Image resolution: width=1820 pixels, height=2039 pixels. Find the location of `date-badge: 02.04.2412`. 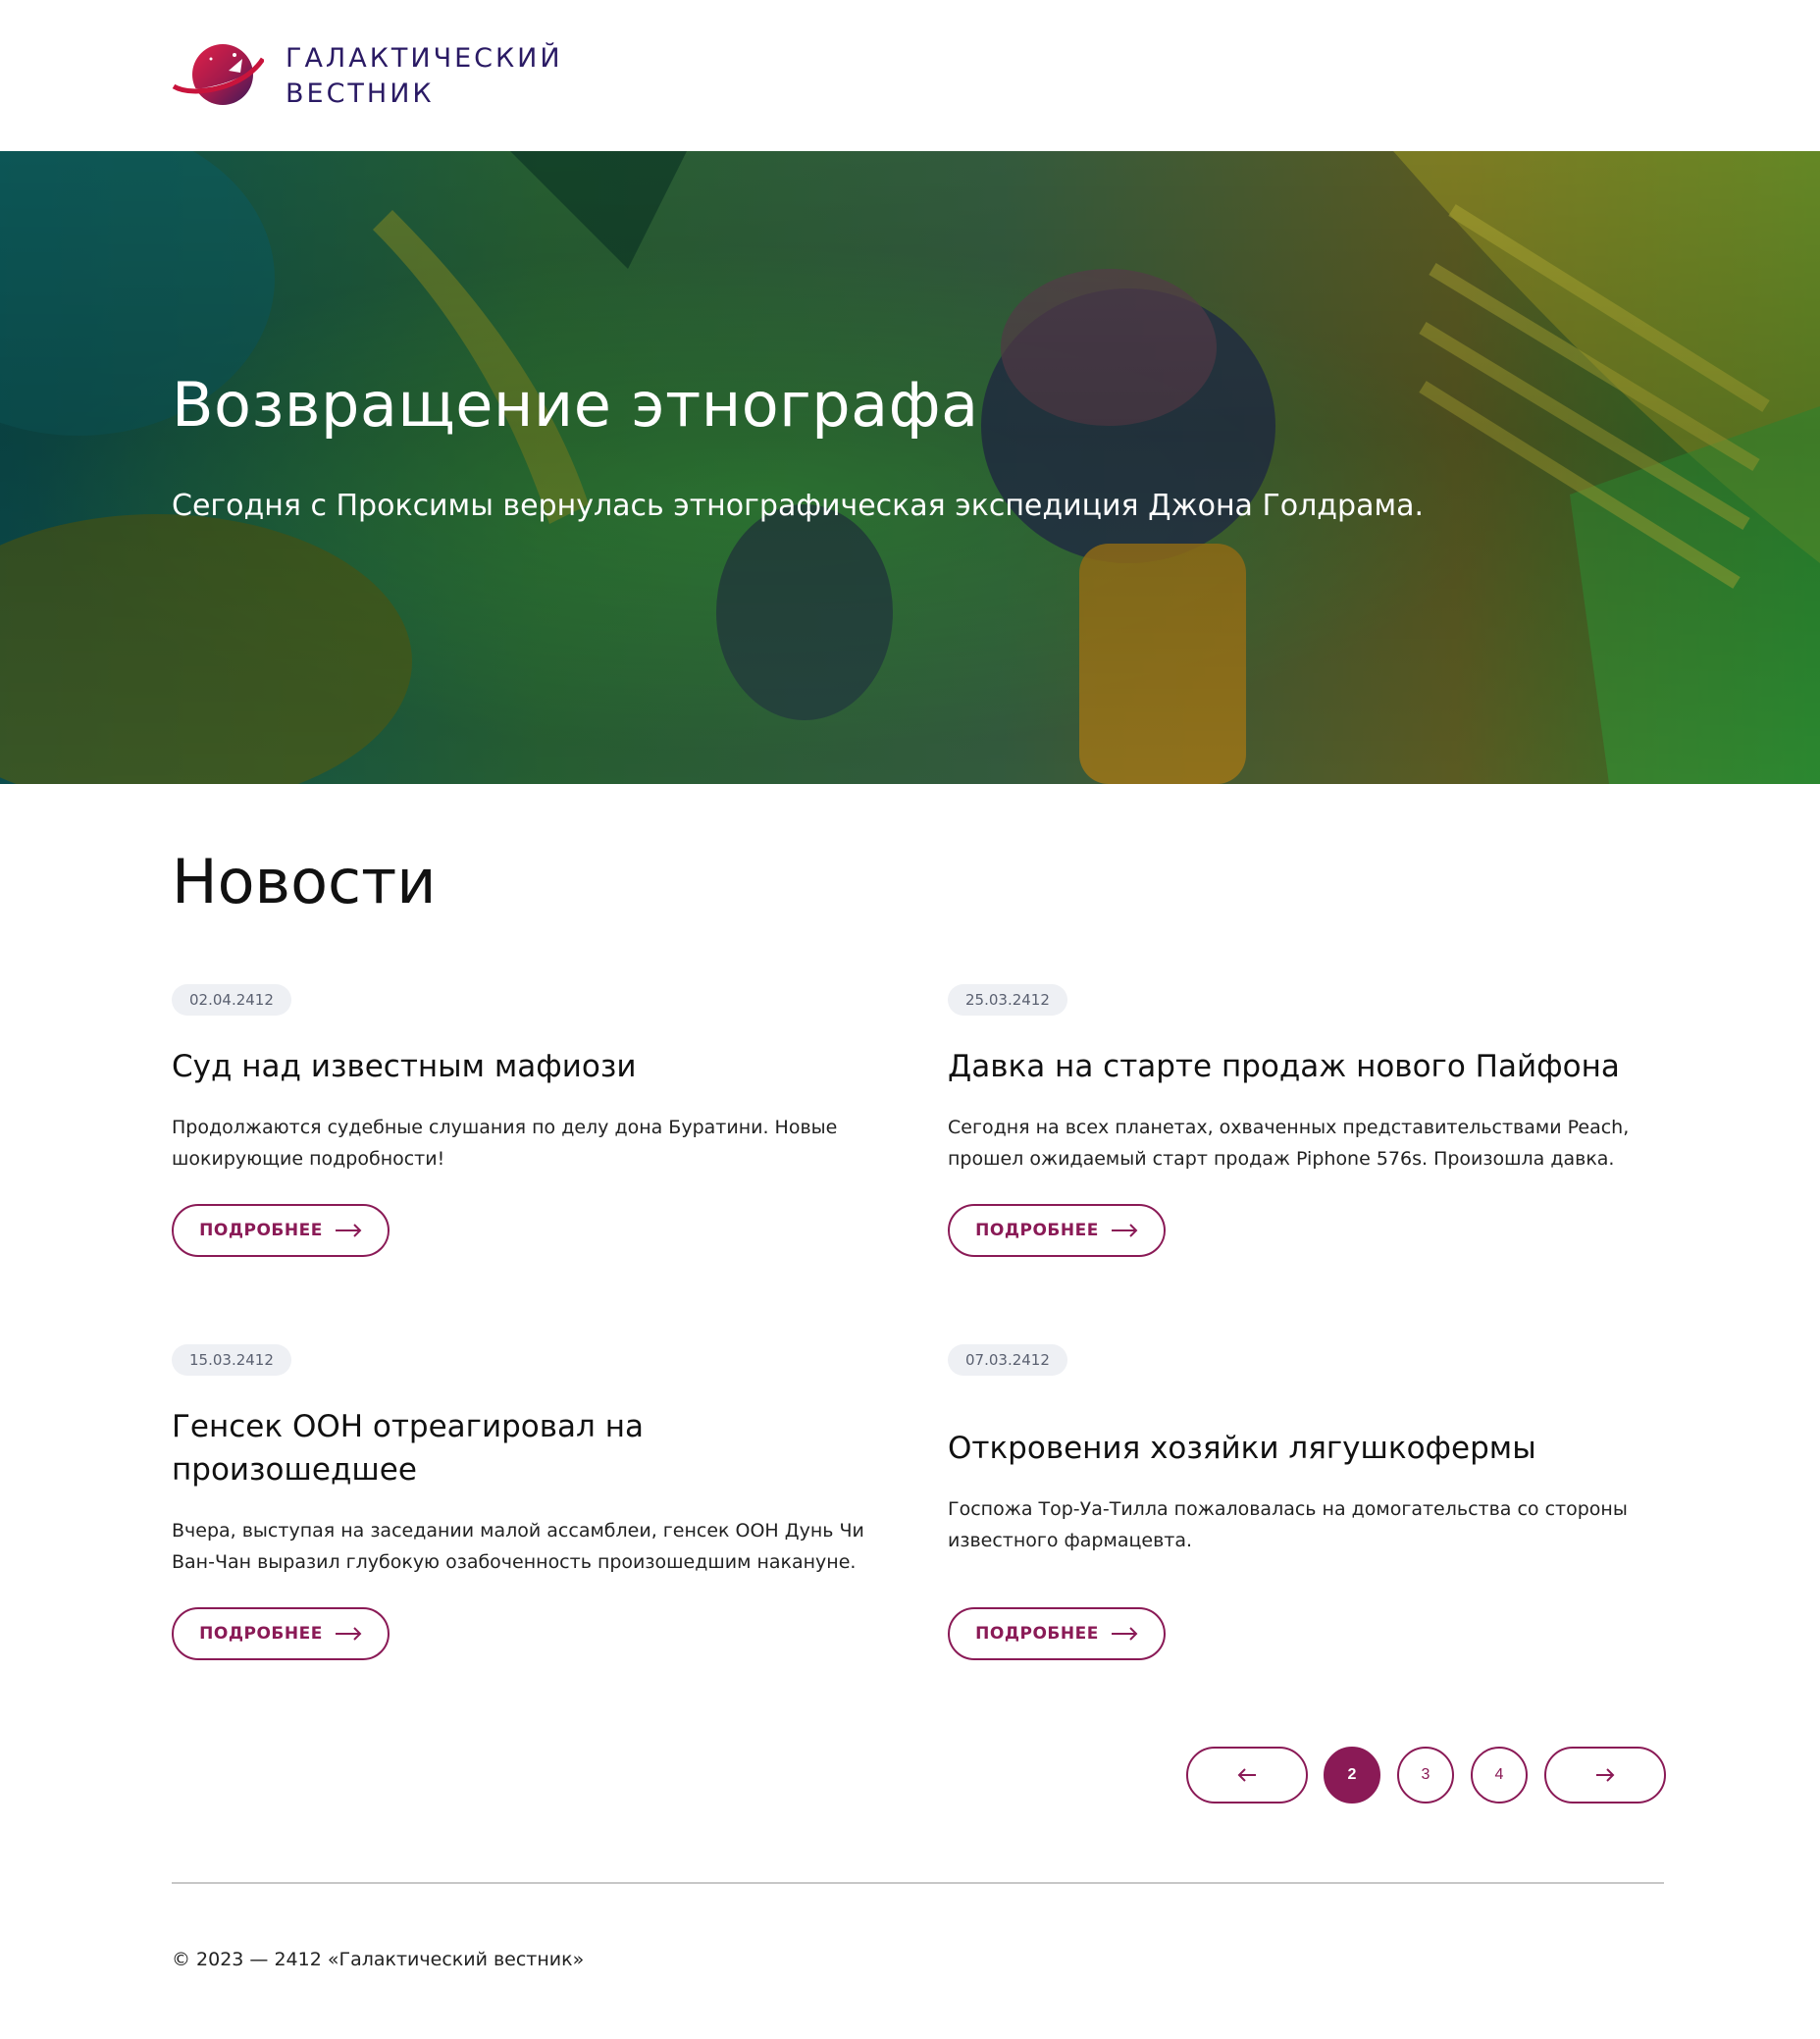

date-badge: 02.04.2412 is located at coordinates (231, 1000).